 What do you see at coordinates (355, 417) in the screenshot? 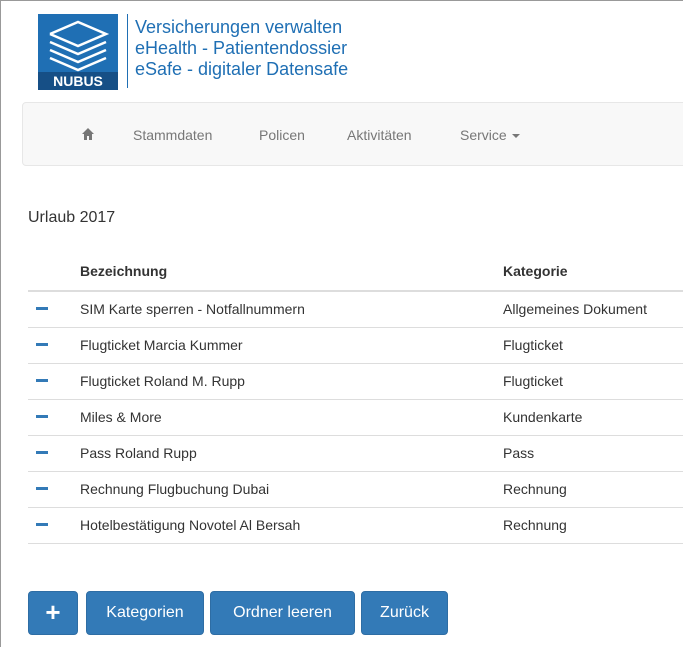
I see `table-row: Miles & More Kundenkarte` at bounding box center [355, 417].